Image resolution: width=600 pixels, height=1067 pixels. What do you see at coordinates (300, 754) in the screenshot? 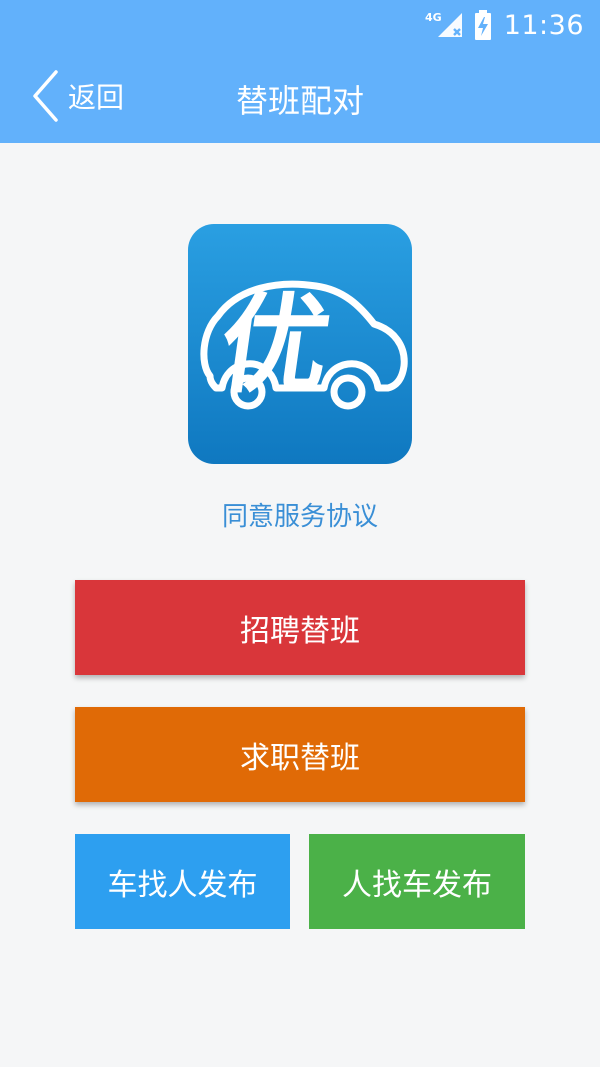
I see `seek-substitute-button: 求职替班` at bounding box center [300, 754].